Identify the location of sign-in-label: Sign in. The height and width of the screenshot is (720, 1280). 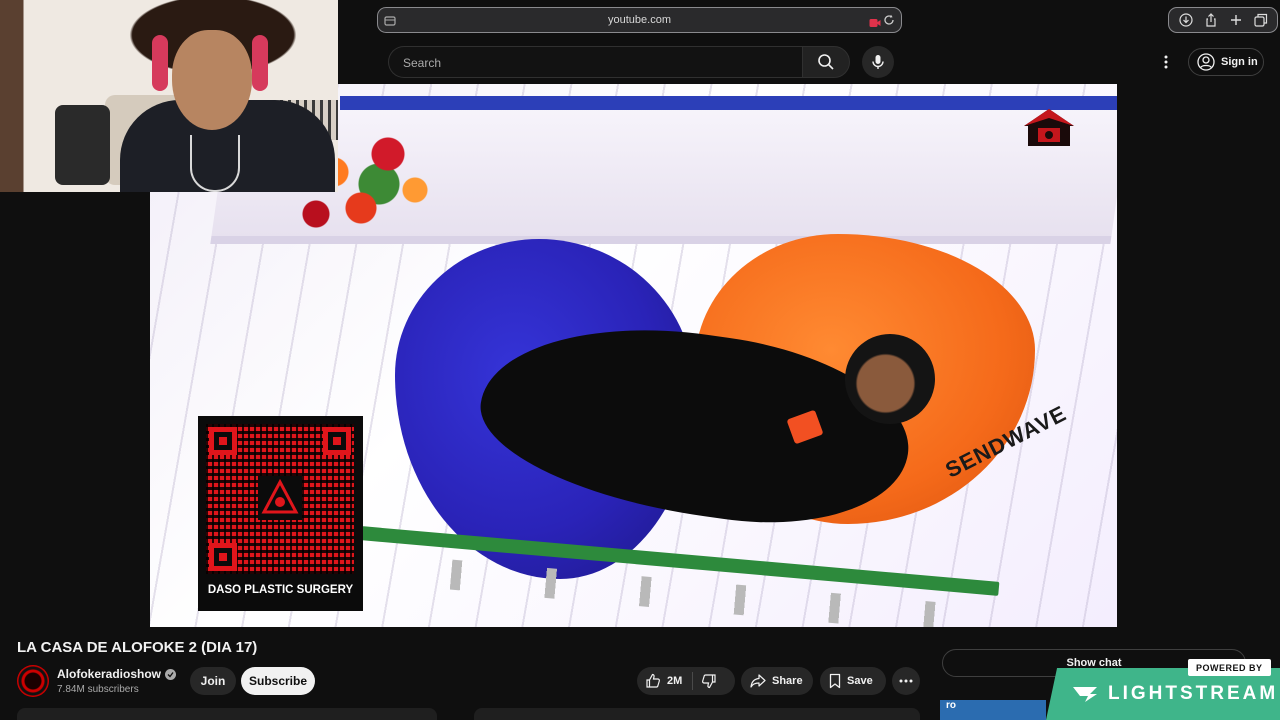
(1239, 62).